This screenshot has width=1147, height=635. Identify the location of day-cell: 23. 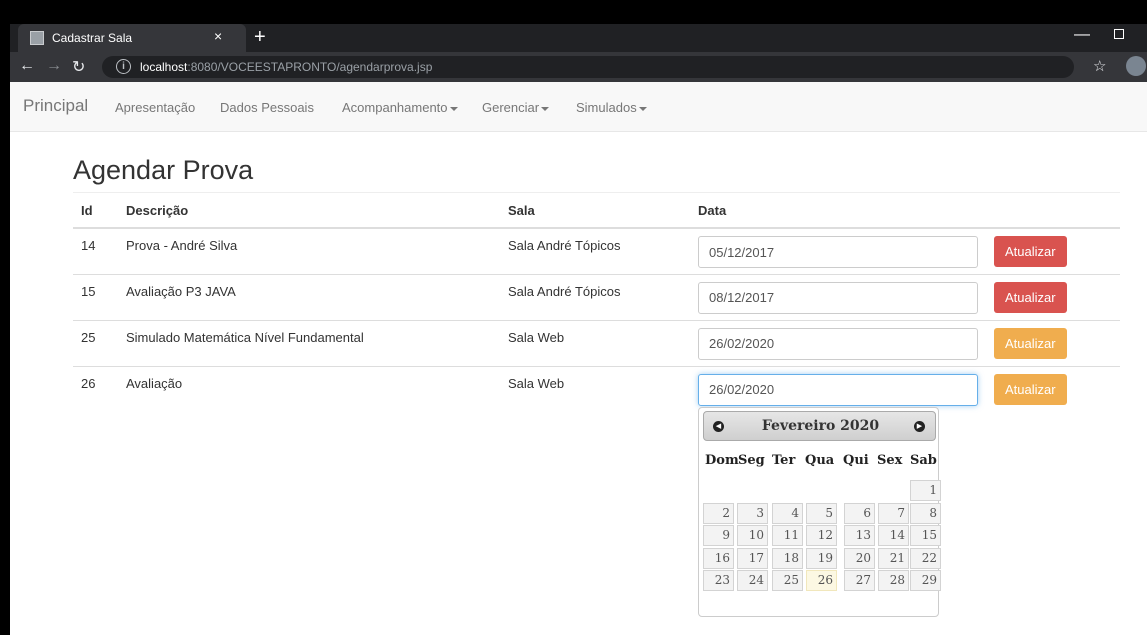
(718, 580).